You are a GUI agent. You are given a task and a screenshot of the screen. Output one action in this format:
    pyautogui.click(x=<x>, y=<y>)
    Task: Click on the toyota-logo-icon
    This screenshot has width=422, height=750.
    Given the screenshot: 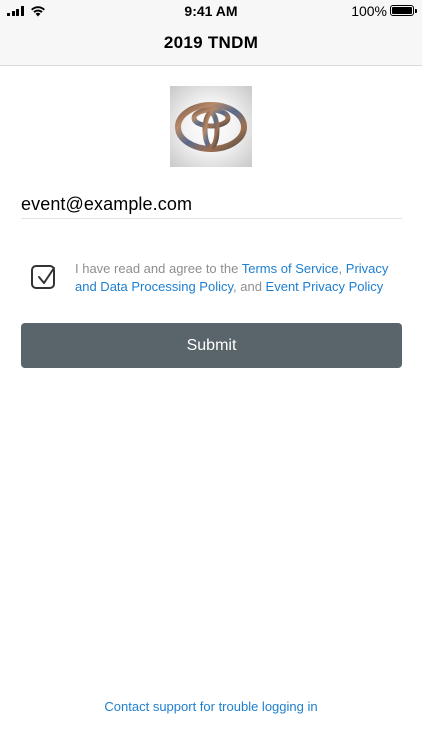 What is the action you would take?
    pyautogui.click(x=211, y=127)
    